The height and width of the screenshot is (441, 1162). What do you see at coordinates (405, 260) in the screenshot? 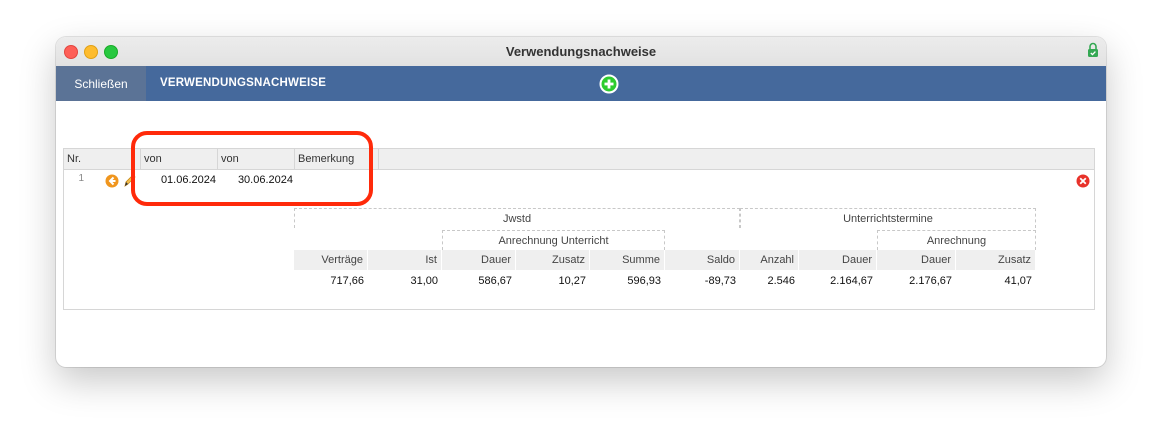
I see `col-ist: Ist` at bounding box center [405, 260].